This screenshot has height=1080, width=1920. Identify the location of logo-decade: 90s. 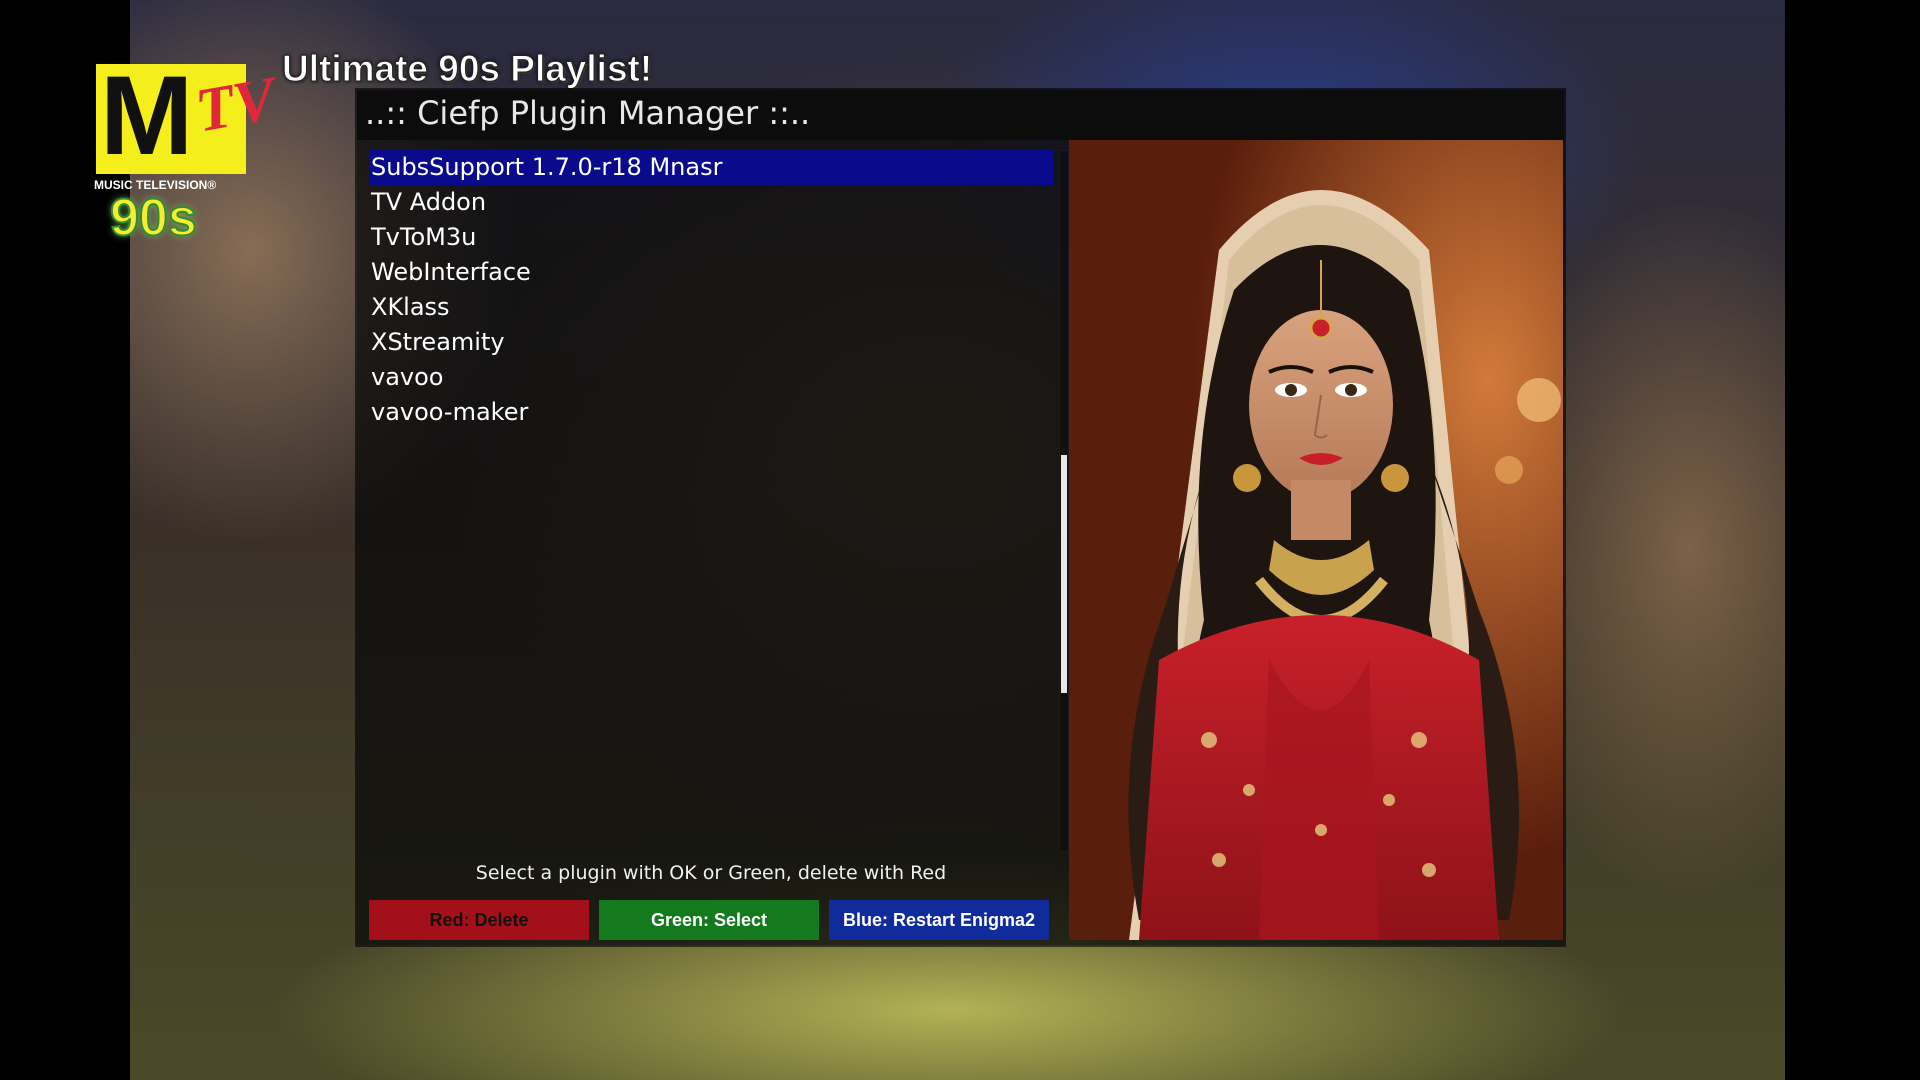
(153, 218).